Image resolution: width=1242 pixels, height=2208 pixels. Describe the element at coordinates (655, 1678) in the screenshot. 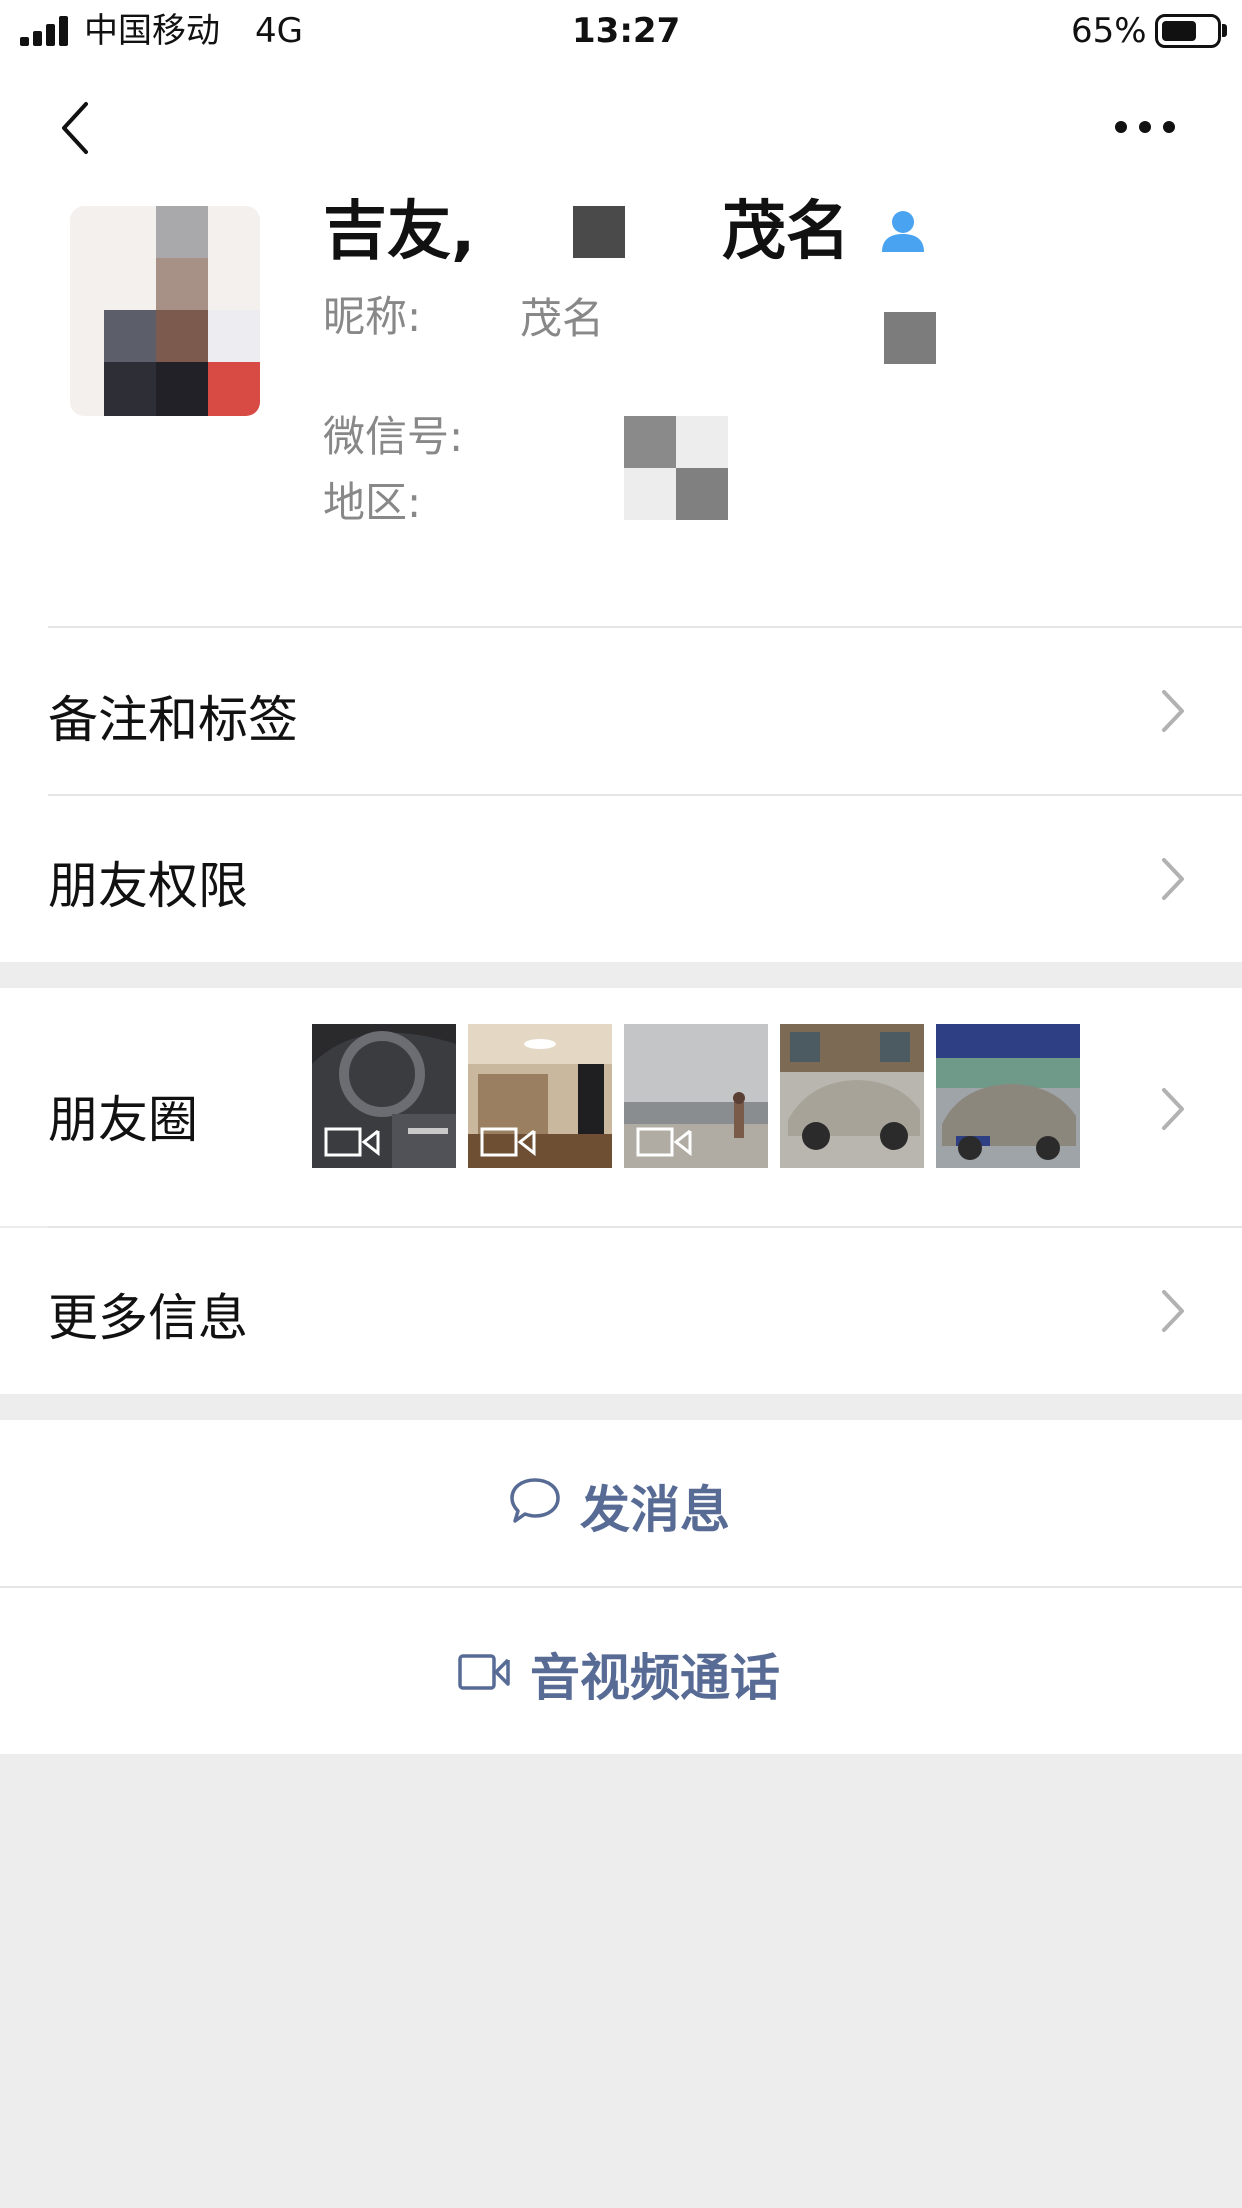

I see `video-call-label: 音视频通话` at that location.